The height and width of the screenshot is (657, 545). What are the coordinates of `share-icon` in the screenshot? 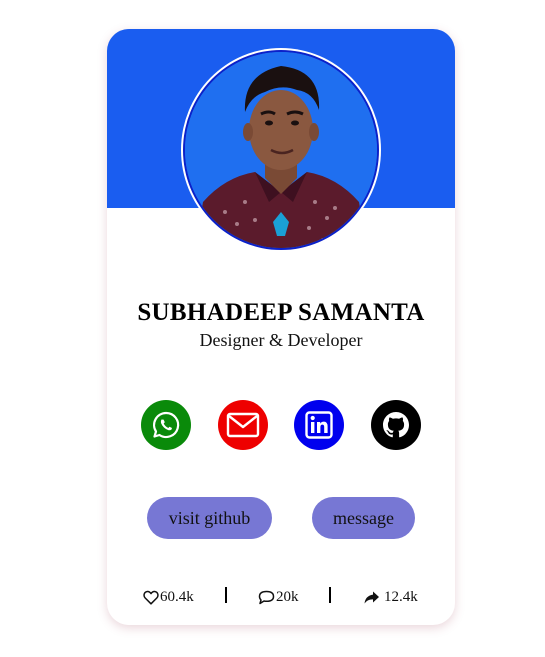 It's located at (371, 597).